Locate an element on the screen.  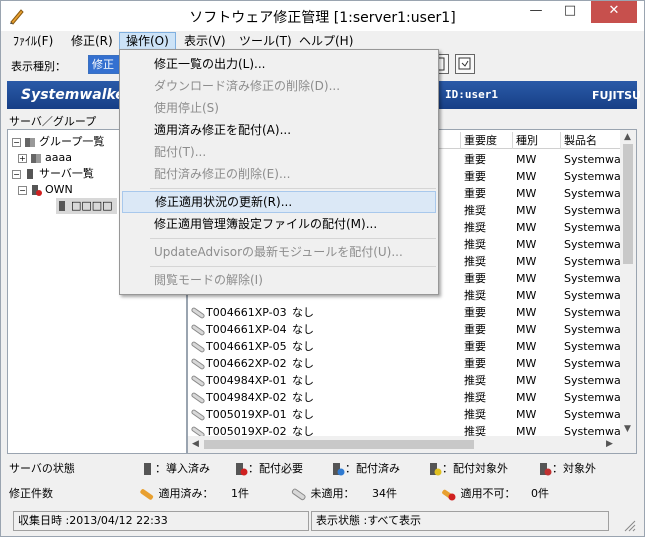
menu-view: 表示(V) is located at coordinates (205, 41).